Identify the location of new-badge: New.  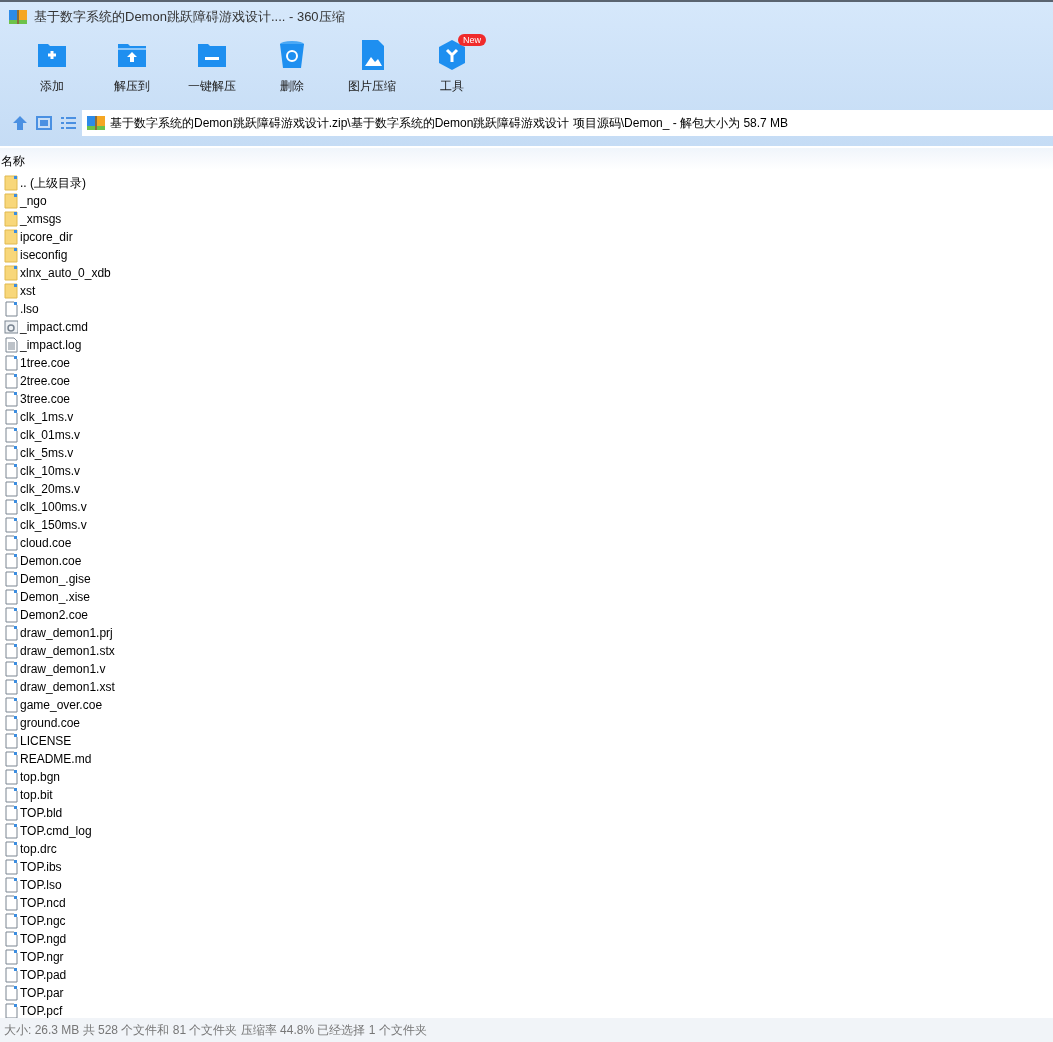
(472, 40).